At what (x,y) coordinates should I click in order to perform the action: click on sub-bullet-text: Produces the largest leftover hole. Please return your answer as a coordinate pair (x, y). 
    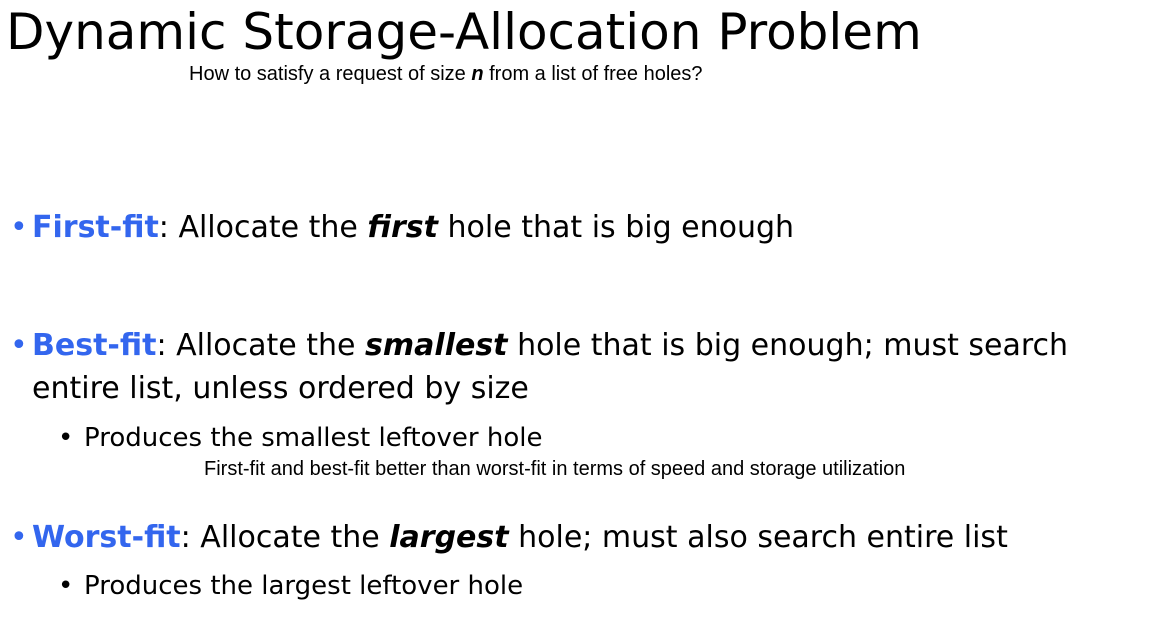
    Looking at the image, I should click on (304, 586).